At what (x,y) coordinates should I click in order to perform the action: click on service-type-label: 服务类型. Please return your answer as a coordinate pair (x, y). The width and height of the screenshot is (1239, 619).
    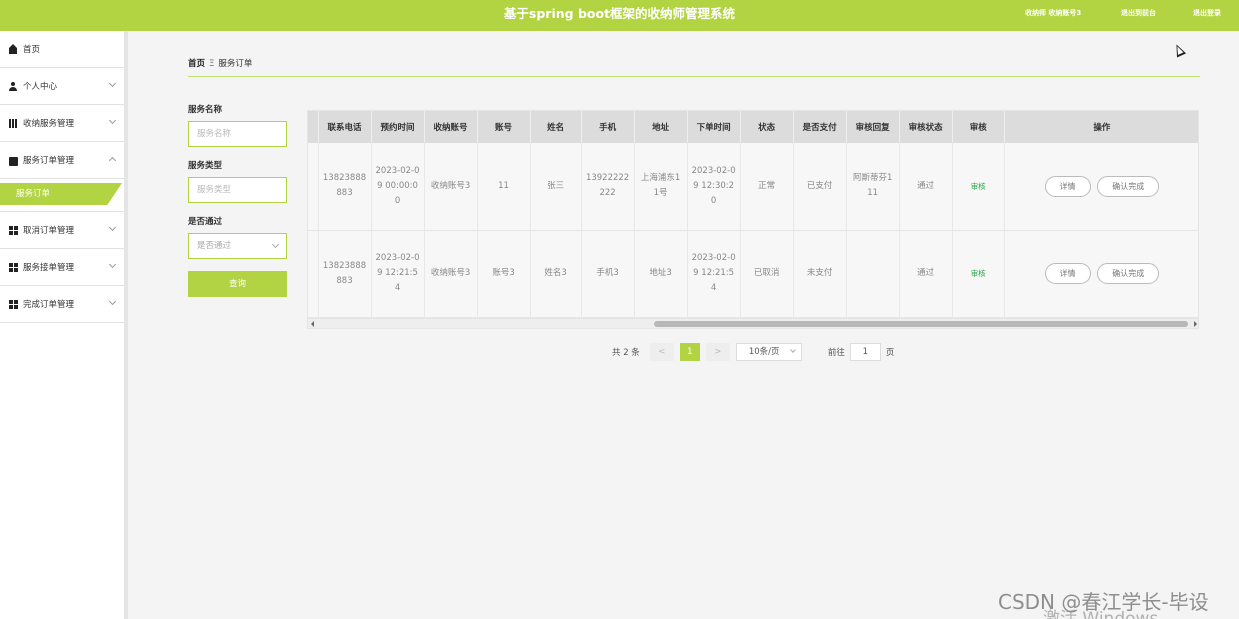
    Looking at the image, I should click on (205, 166).